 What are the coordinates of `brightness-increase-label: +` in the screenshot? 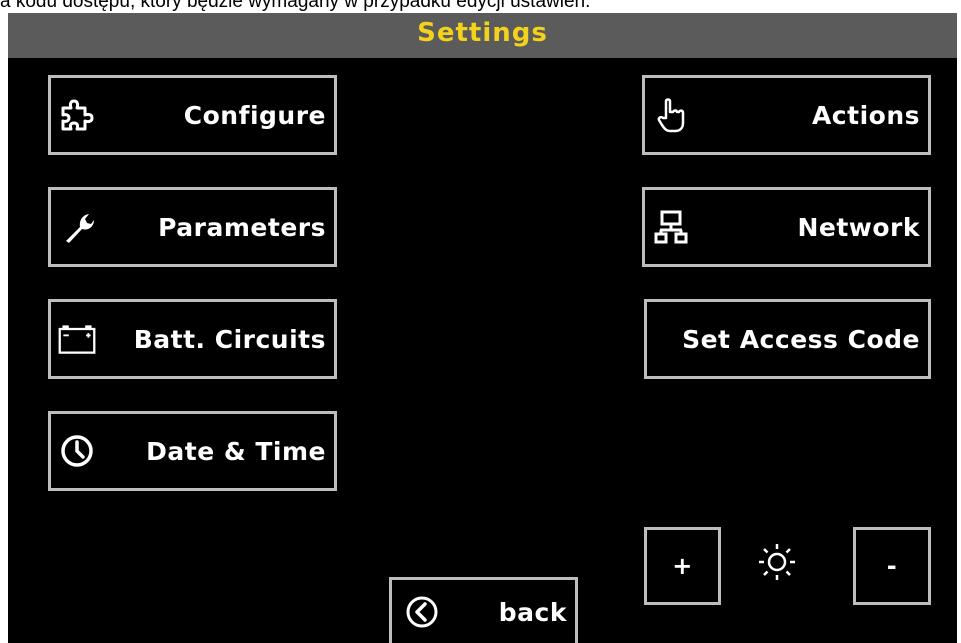 It's located at (682, 566).